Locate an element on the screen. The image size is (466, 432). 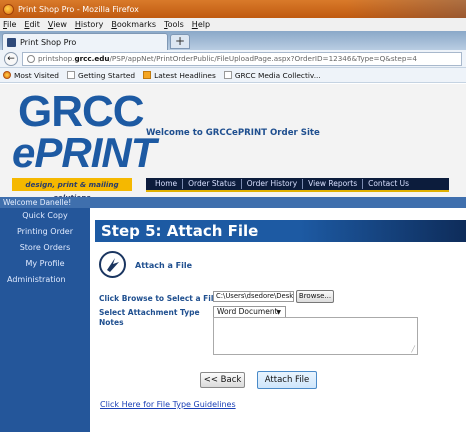
nav-order-status: Order Status is located at coordinates (212, 184).